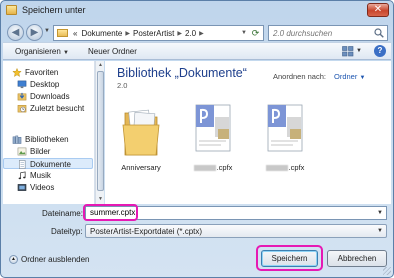 The width and height of the screenshot is (394, 278). What do you see at coordinates (122, 85) in the screenshot?
I see `library-subtitle: 2.0` at bounding box center [122, 85].